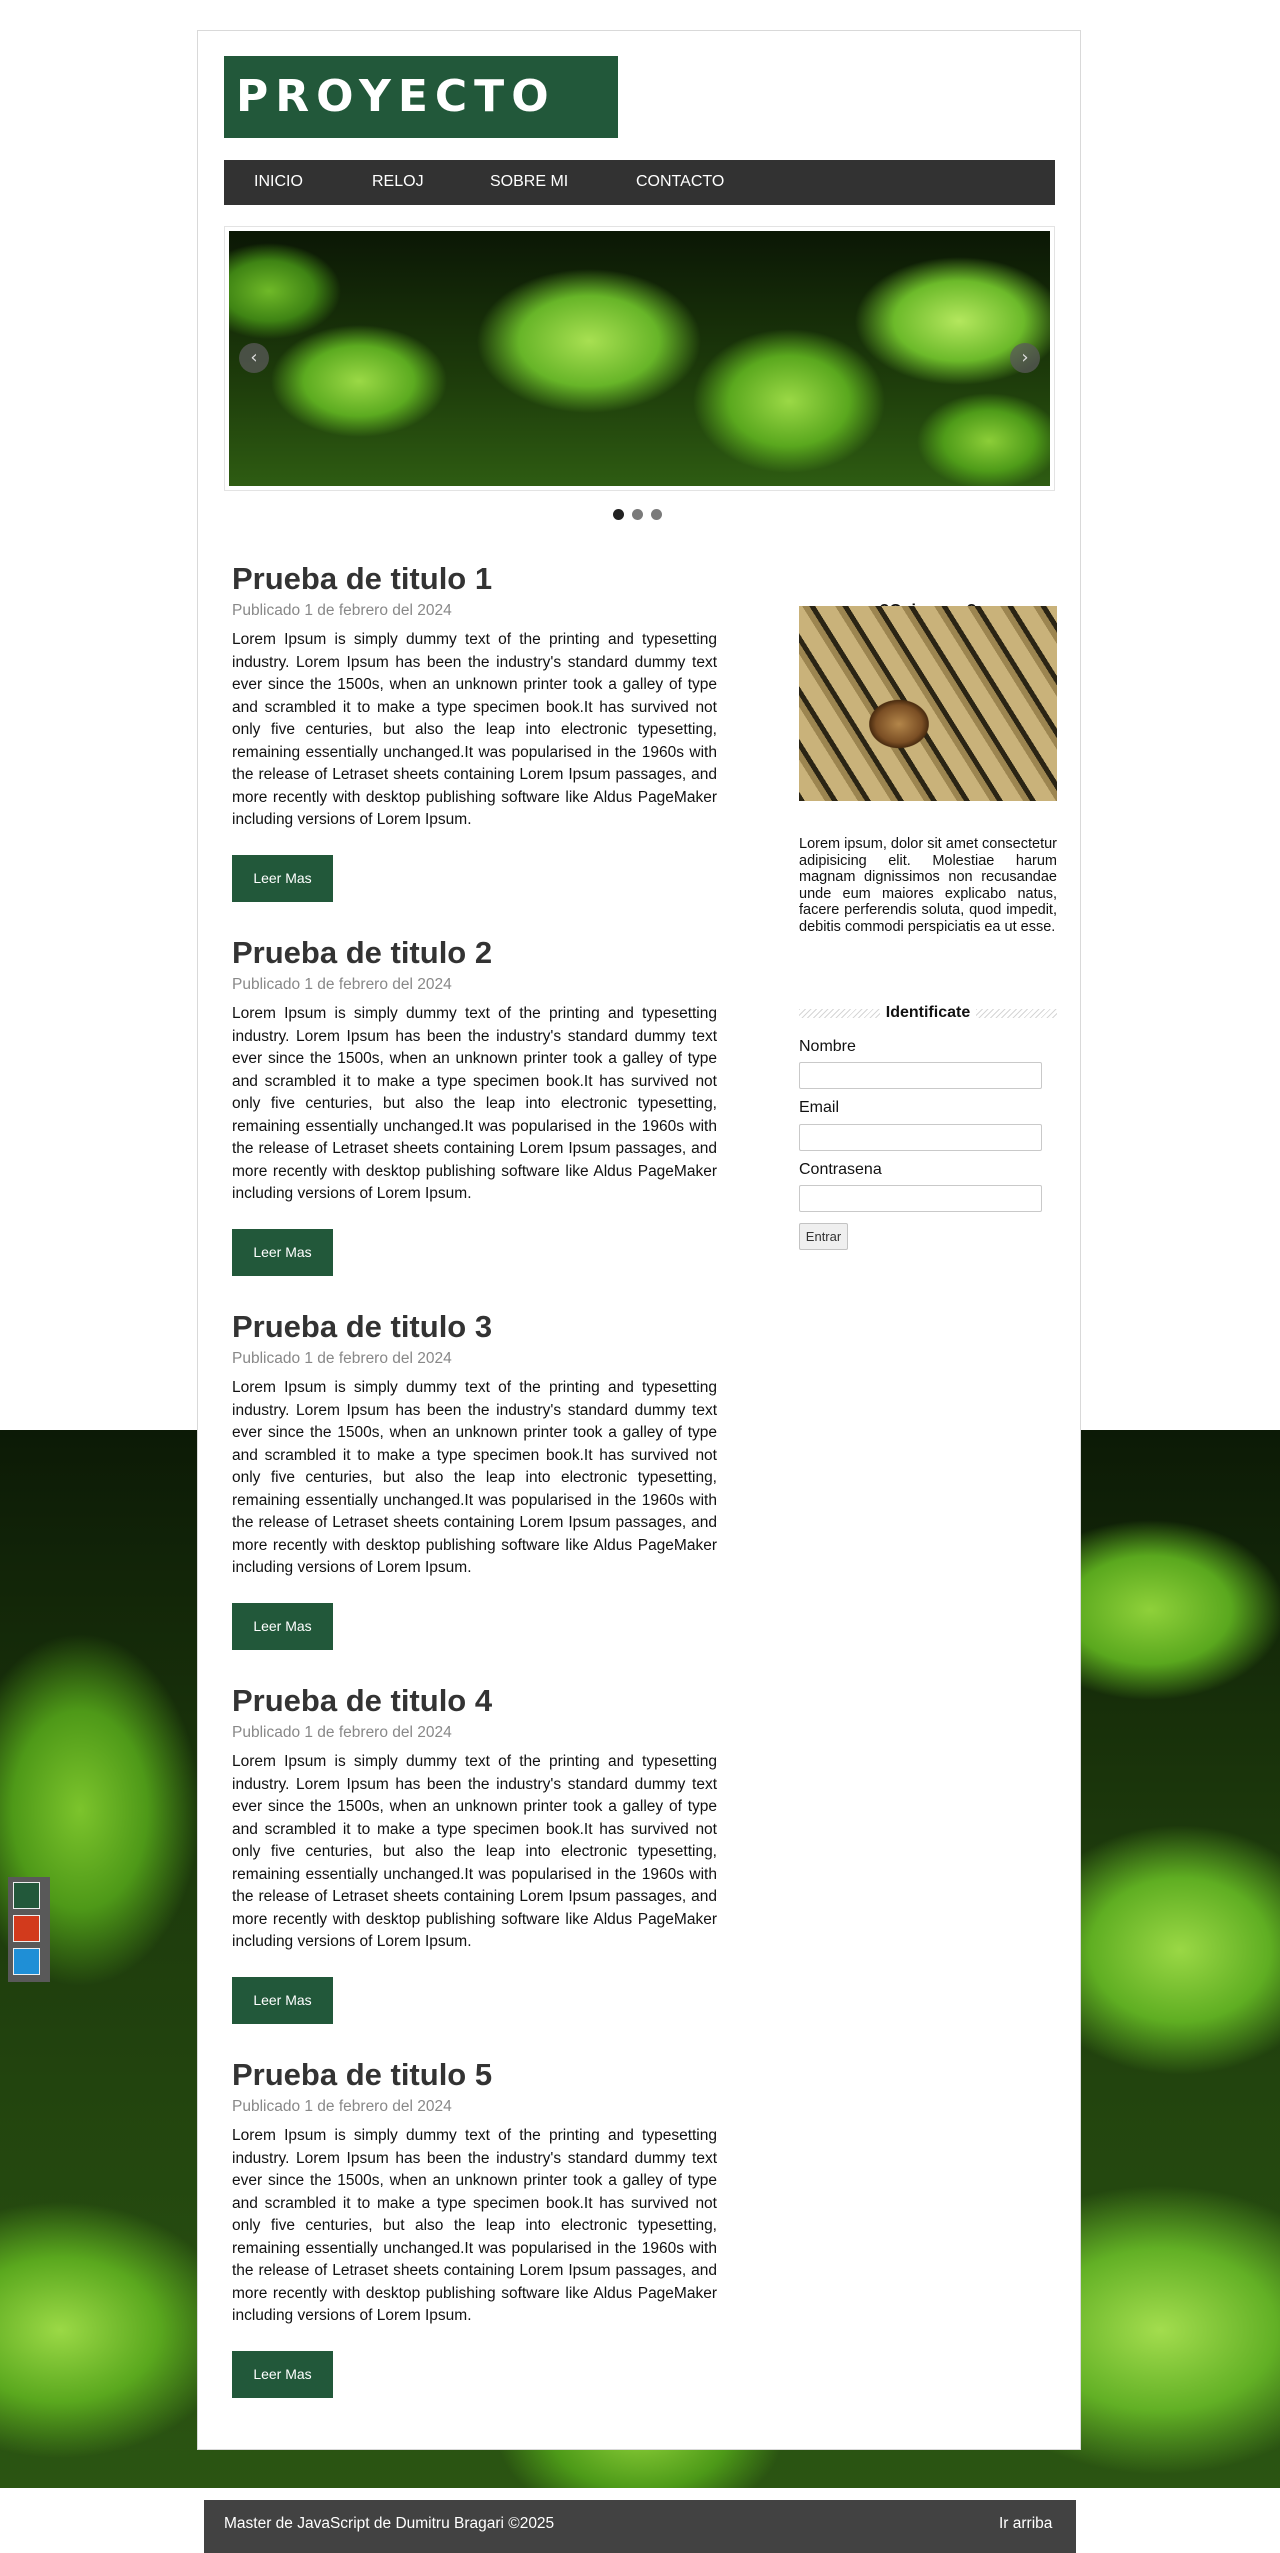  I want to click on nav-item-inicio: INICIO, so click(278, 182).